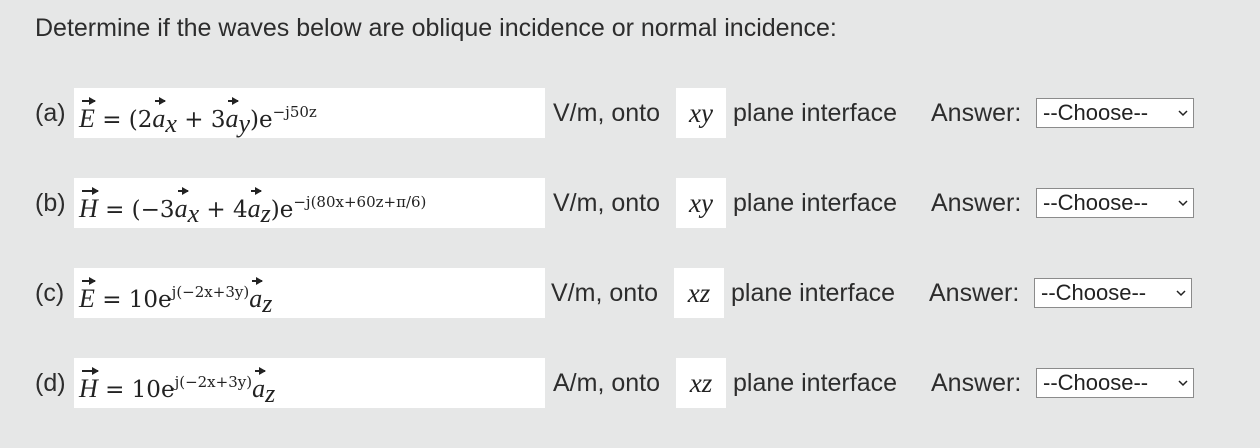  What do you see at coordinates (606, 383) in the screenshot?
I see `unit-text-d: A/m, onto` at bounding box center [606, 383].